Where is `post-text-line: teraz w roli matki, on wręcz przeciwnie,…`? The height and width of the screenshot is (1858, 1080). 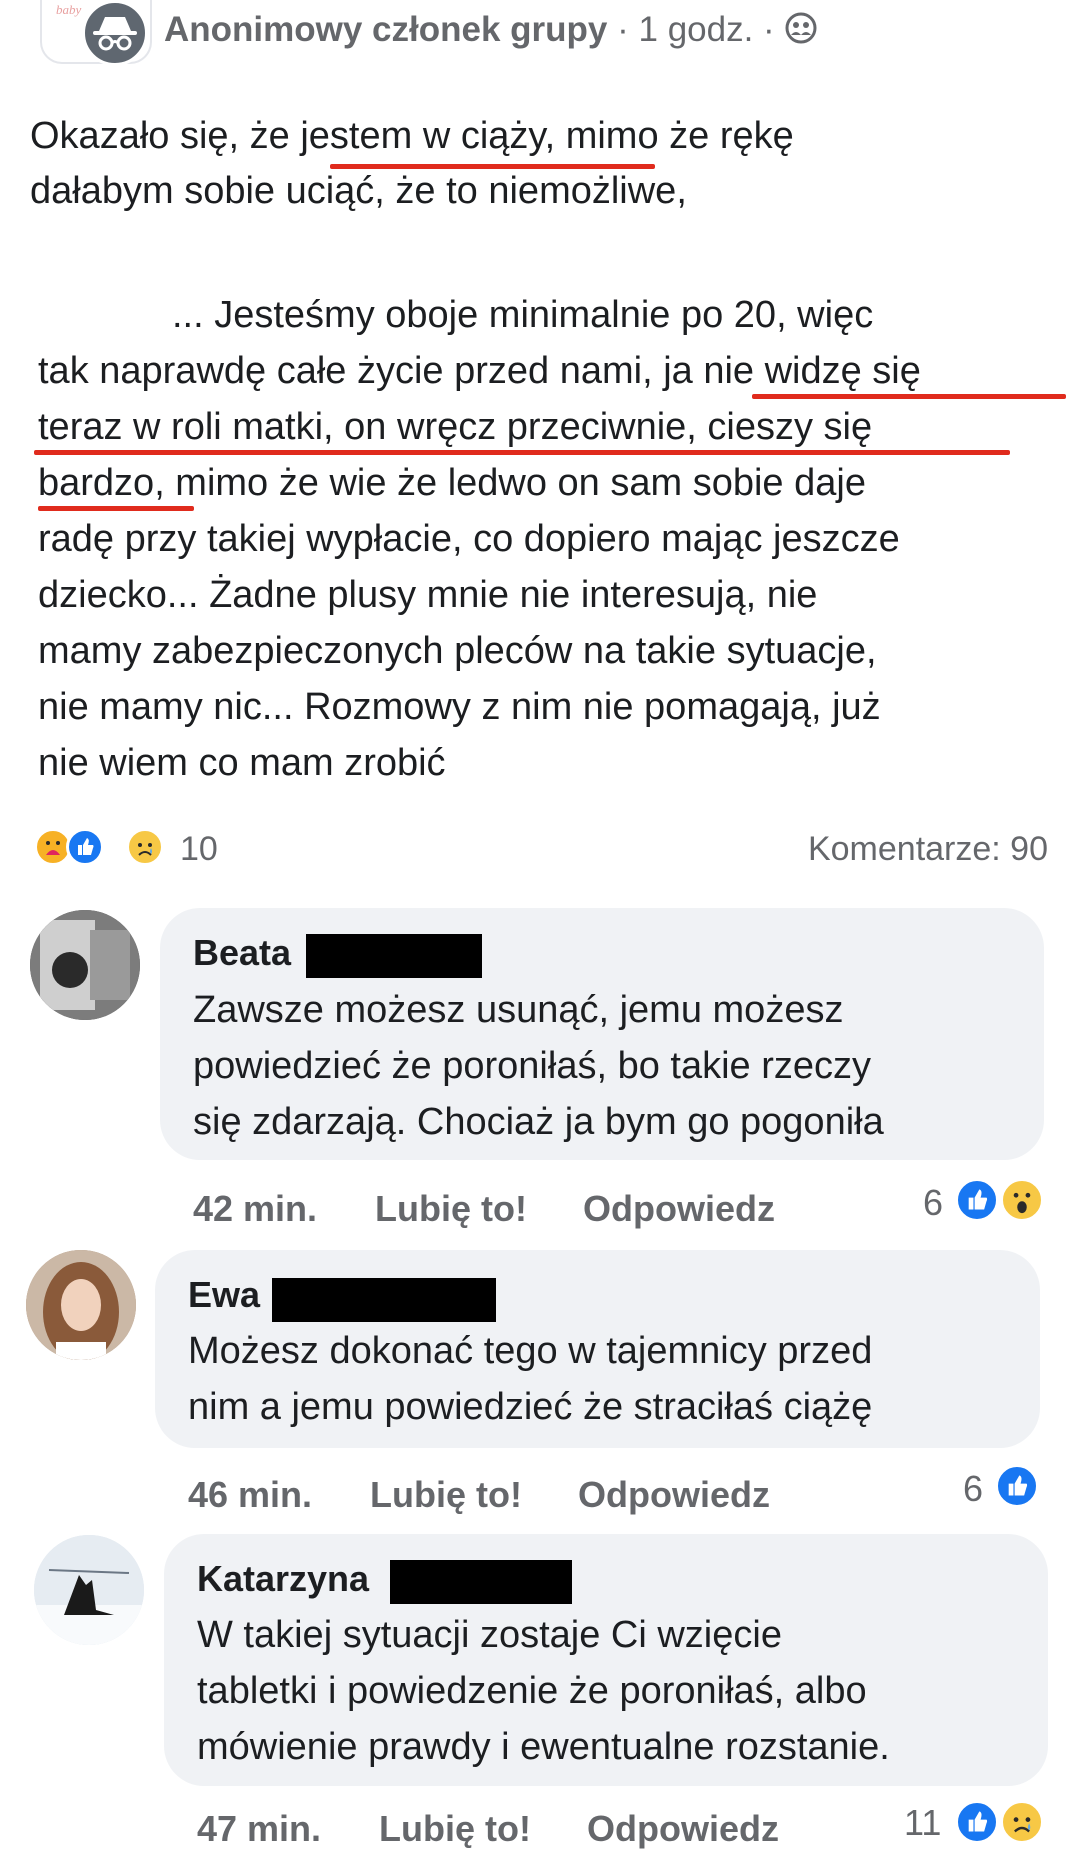 post-text-line: teraz w roli matki, on wręcz przeciwnie,… is located at coordinates (455, 427).